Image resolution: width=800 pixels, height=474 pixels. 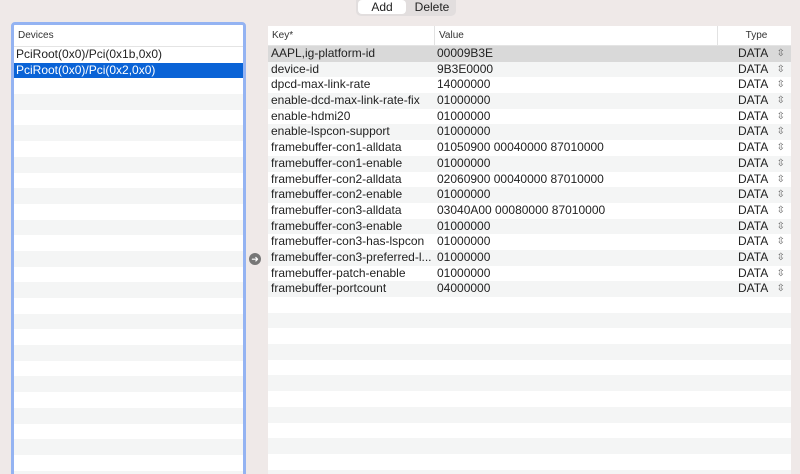 I want to click on property-key: framebuffer-con1-alldata, so click(x=351, y=148).